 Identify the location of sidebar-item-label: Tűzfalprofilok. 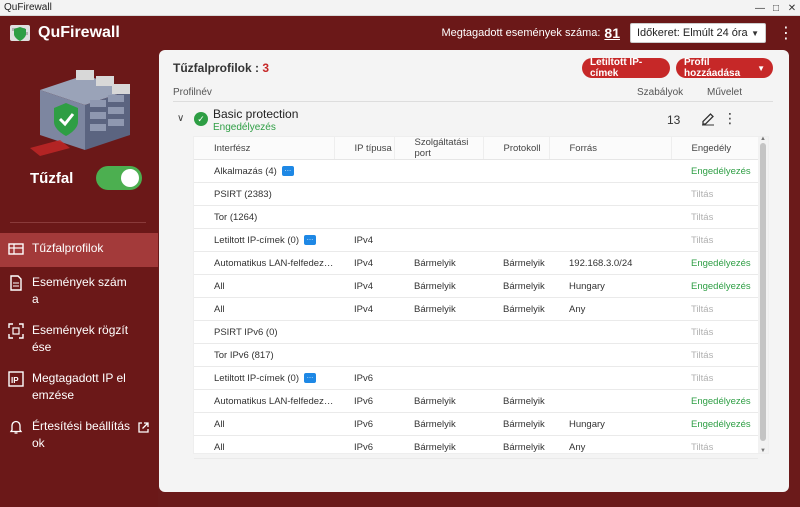
(68, 248).